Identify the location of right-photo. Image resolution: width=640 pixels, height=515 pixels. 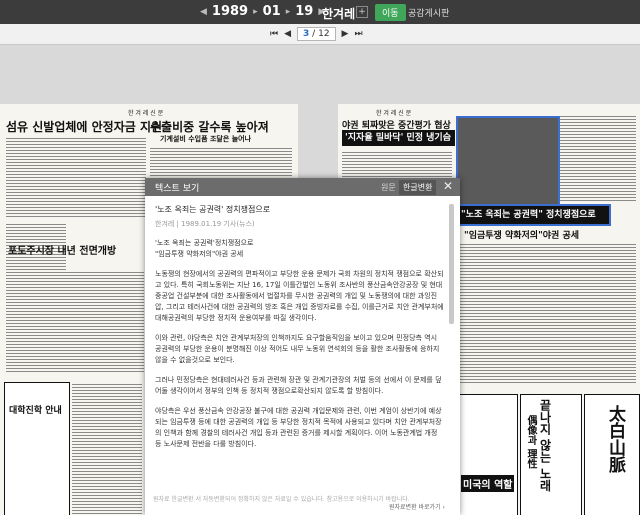
(508, 162).